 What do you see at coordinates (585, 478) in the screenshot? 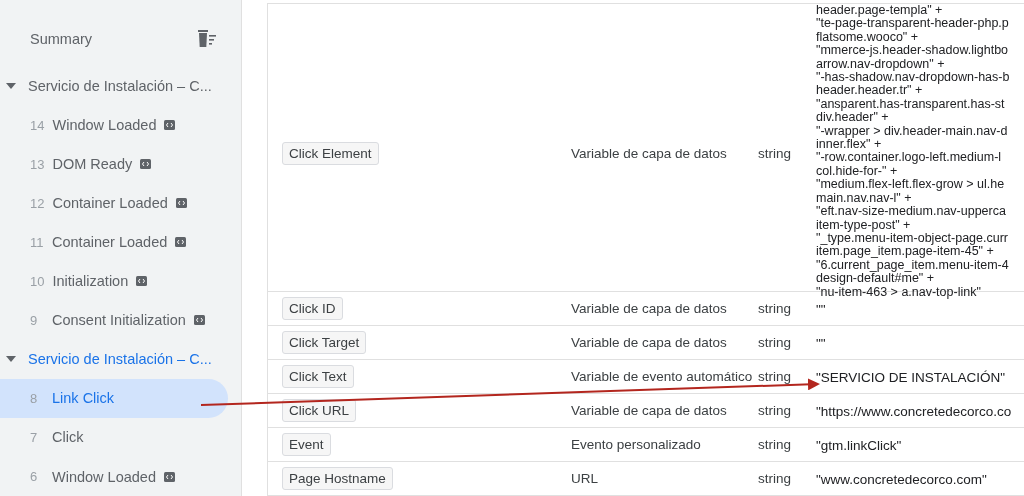
I see `variable-type: URL` at bounding box center [585, 478].